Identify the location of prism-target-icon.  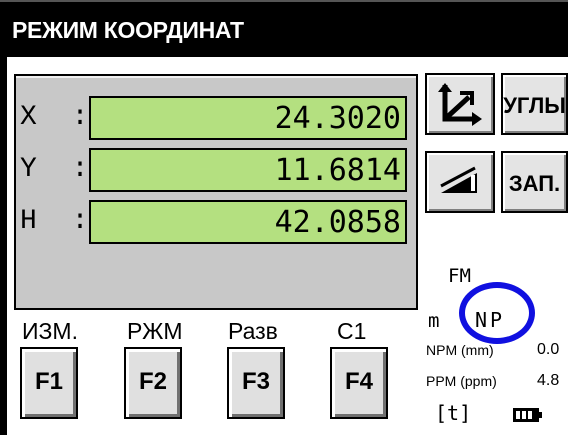
(458, 179).